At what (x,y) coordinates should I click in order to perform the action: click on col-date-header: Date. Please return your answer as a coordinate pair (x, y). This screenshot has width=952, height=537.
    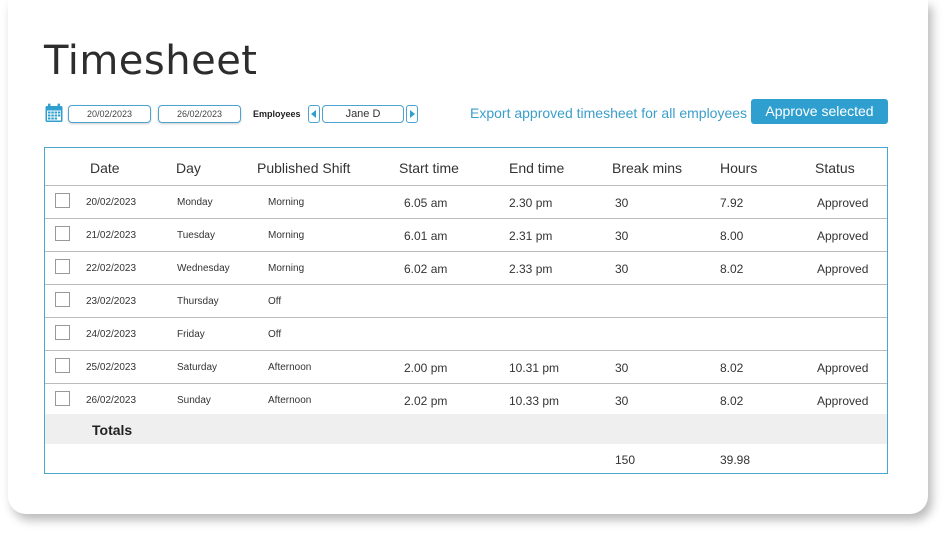
    Looking at the image, I should click on (105, 168).